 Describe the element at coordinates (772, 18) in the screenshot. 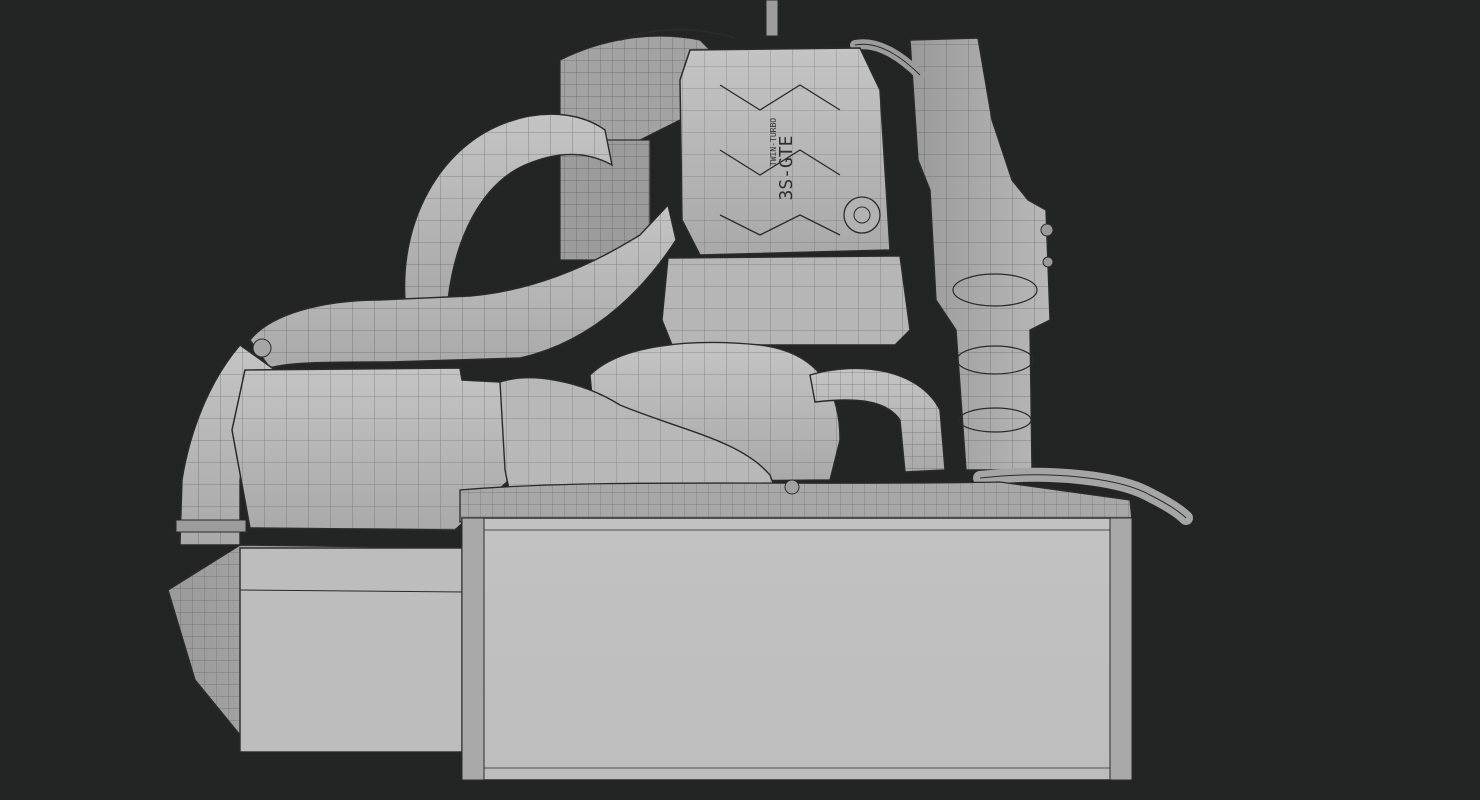

I see `dipstick` at that location.